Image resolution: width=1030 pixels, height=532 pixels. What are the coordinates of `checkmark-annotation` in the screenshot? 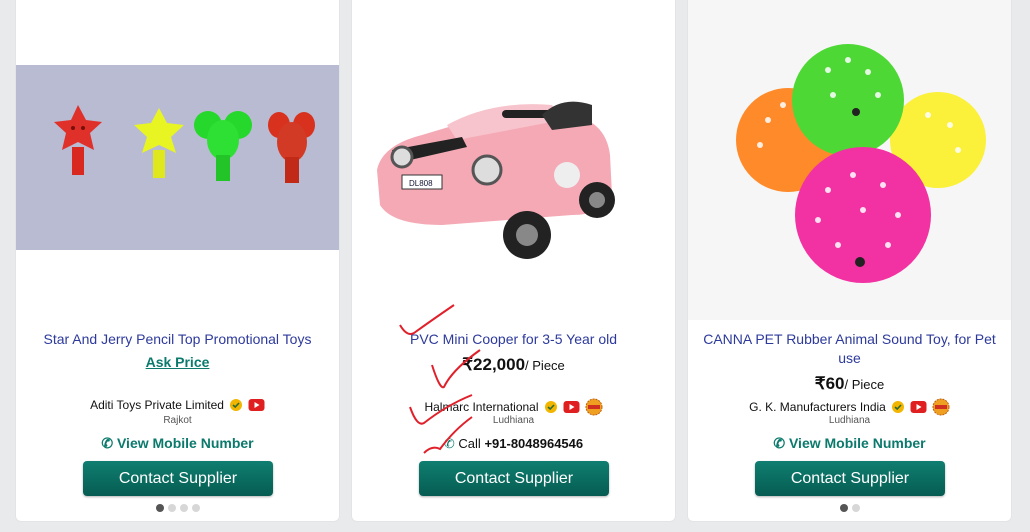 It's located at (440, 379).